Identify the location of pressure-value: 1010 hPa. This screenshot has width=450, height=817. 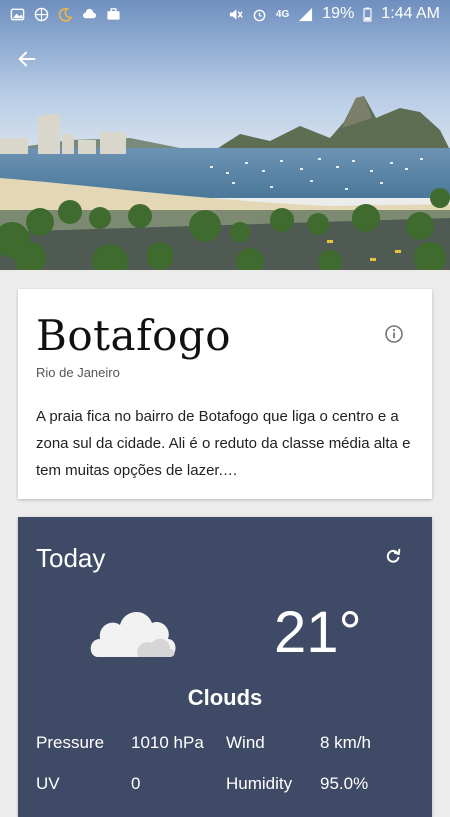
(167, 742).